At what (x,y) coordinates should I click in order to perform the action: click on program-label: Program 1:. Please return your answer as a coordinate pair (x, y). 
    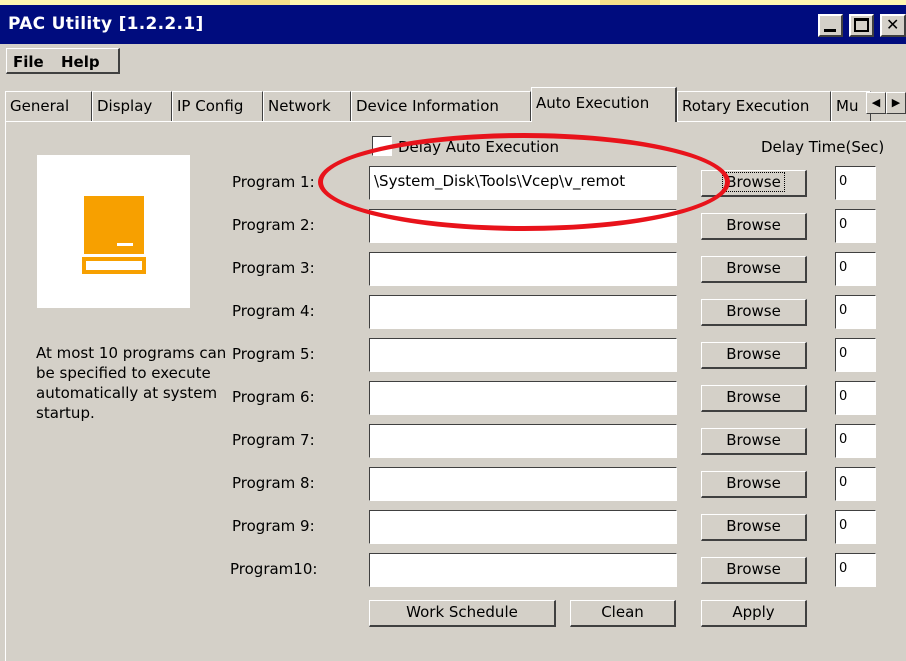
    Looking at the image, I should click on (273, 182).